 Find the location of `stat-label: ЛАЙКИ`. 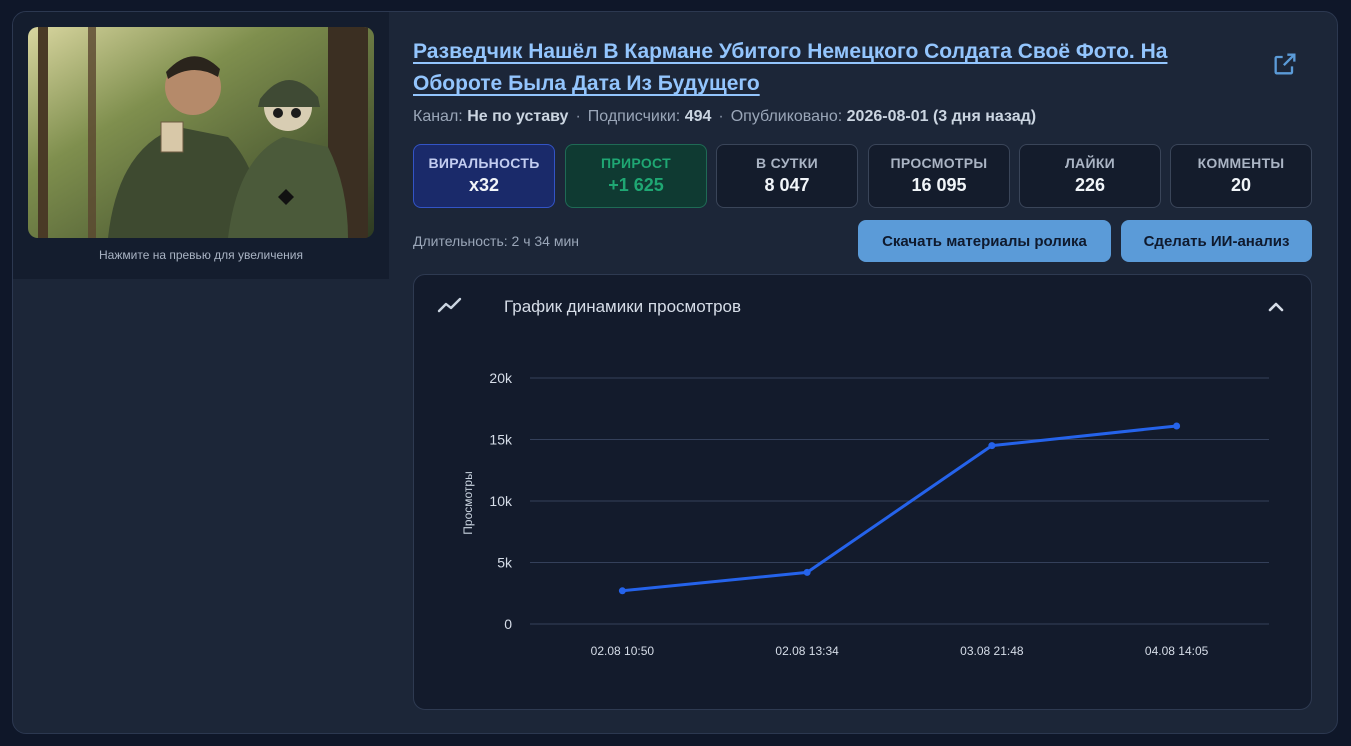

stat-label: ЛАЙКИ is located at coordinates (1090, 163).